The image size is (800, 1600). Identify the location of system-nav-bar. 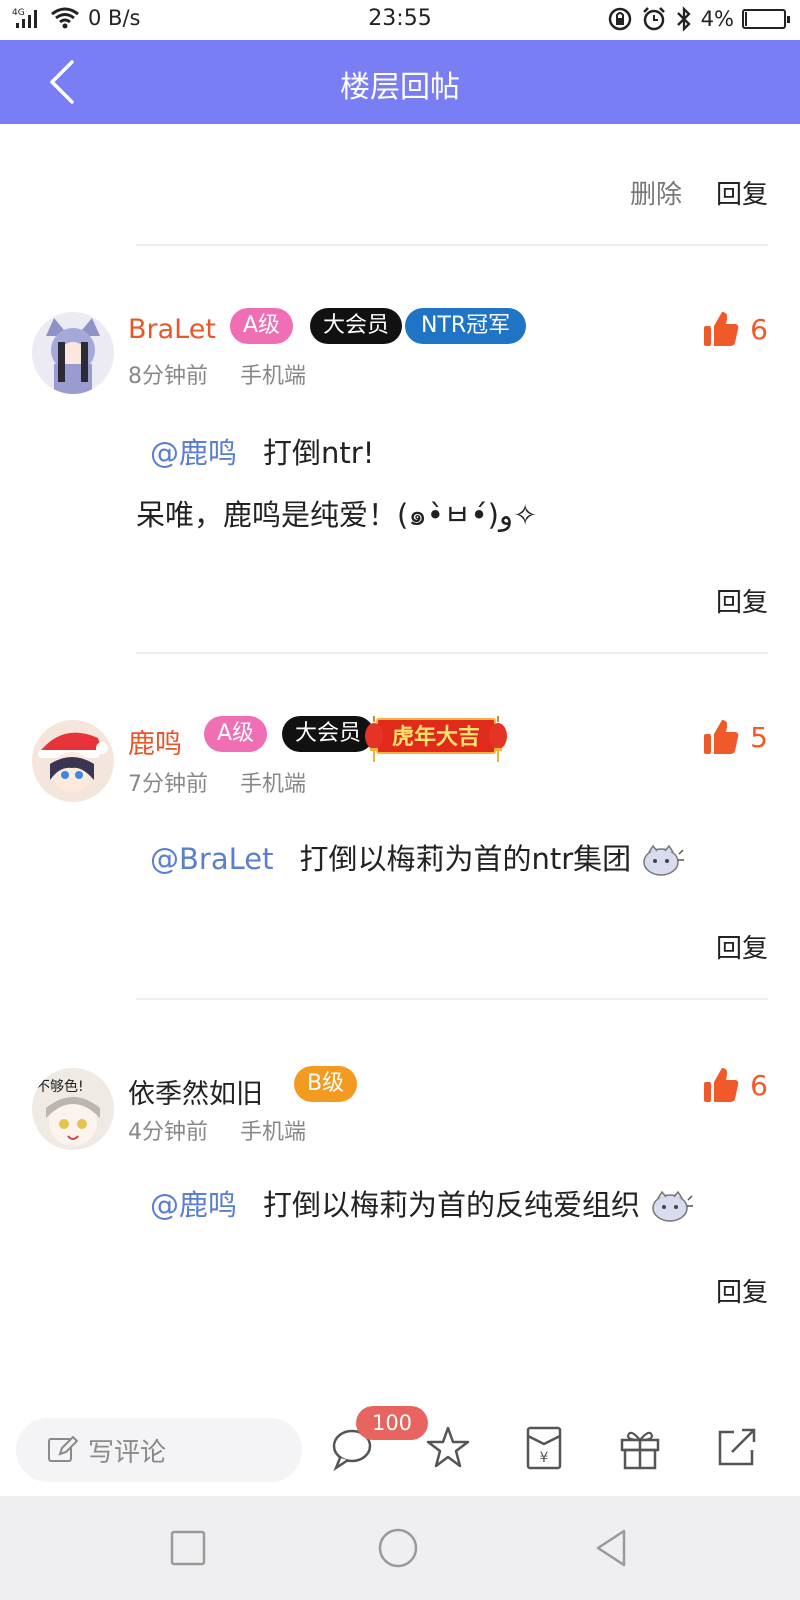
(400, 1548).